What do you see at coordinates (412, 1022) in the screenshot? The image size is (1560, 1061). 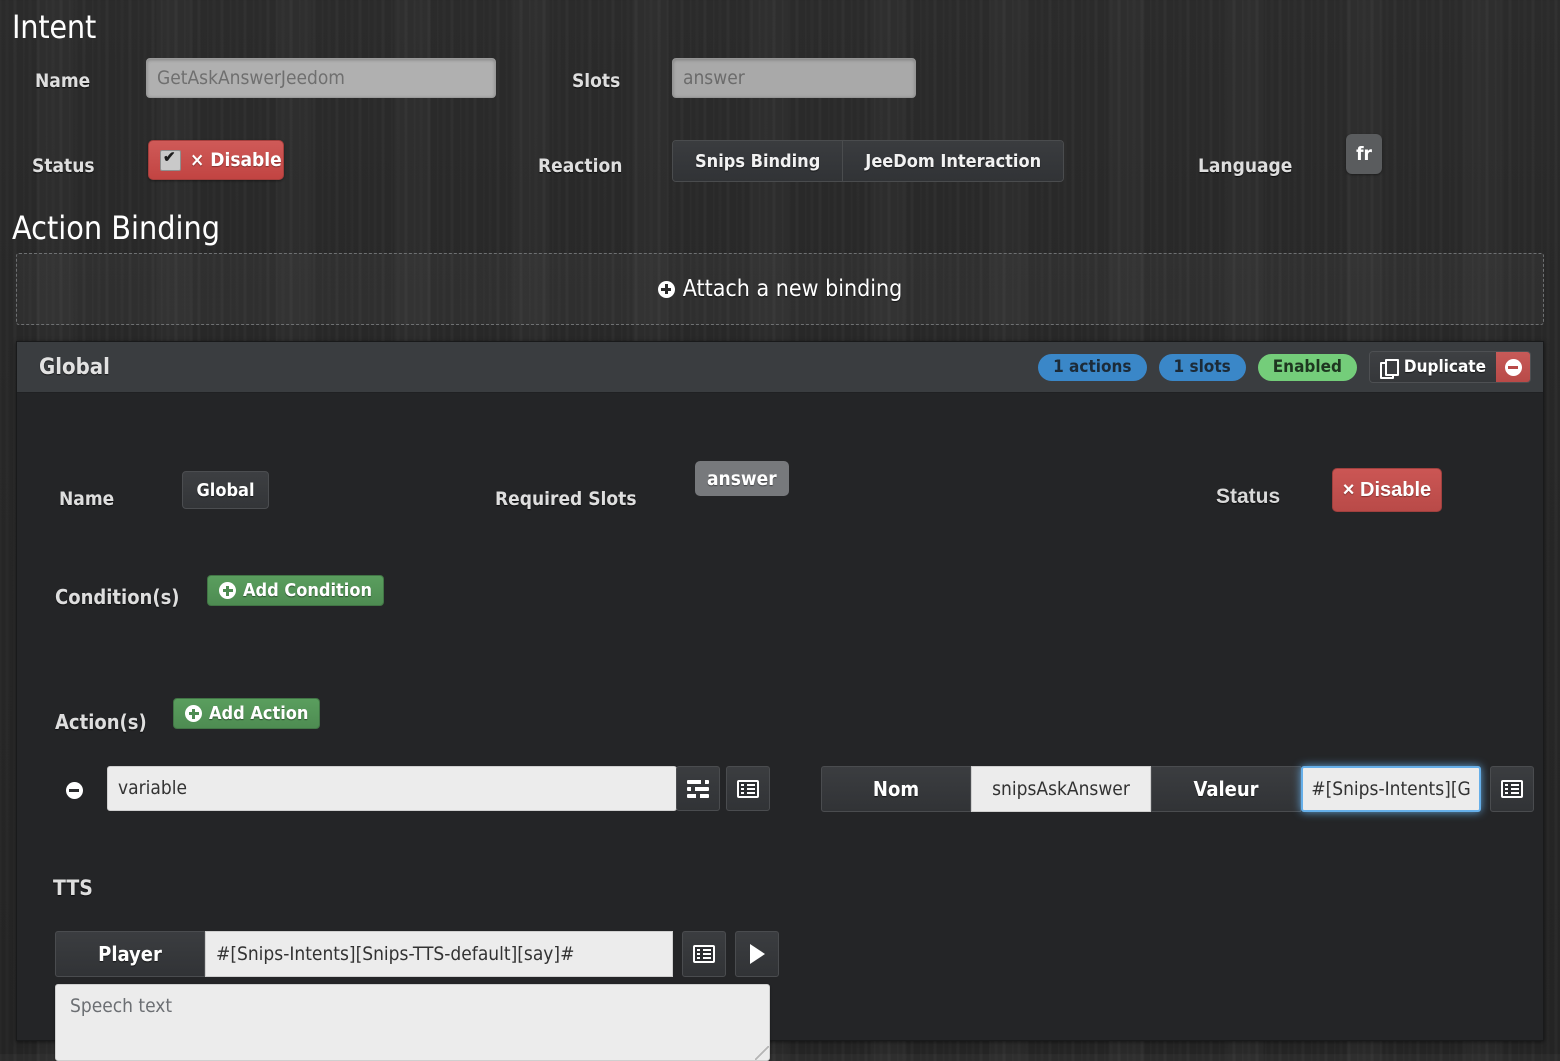 I see `tts-speech-textarea: Speech text` at bounding box center [412, 1022].